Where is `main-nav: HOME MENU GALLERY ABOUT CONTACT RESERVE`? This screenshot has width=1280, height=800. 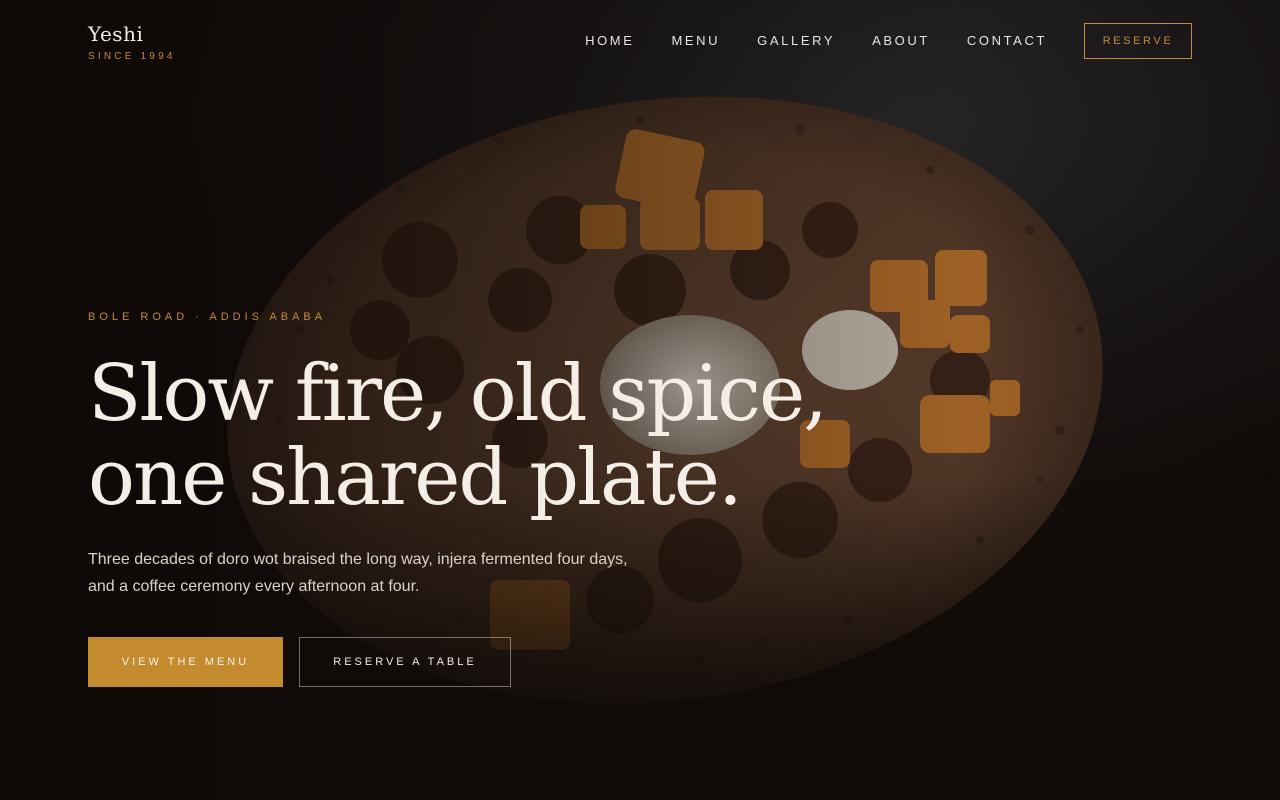 main-nav: HOME MENU GALLERY ABOUT CONTACT RESERVE is located at coordinates (888, 41).